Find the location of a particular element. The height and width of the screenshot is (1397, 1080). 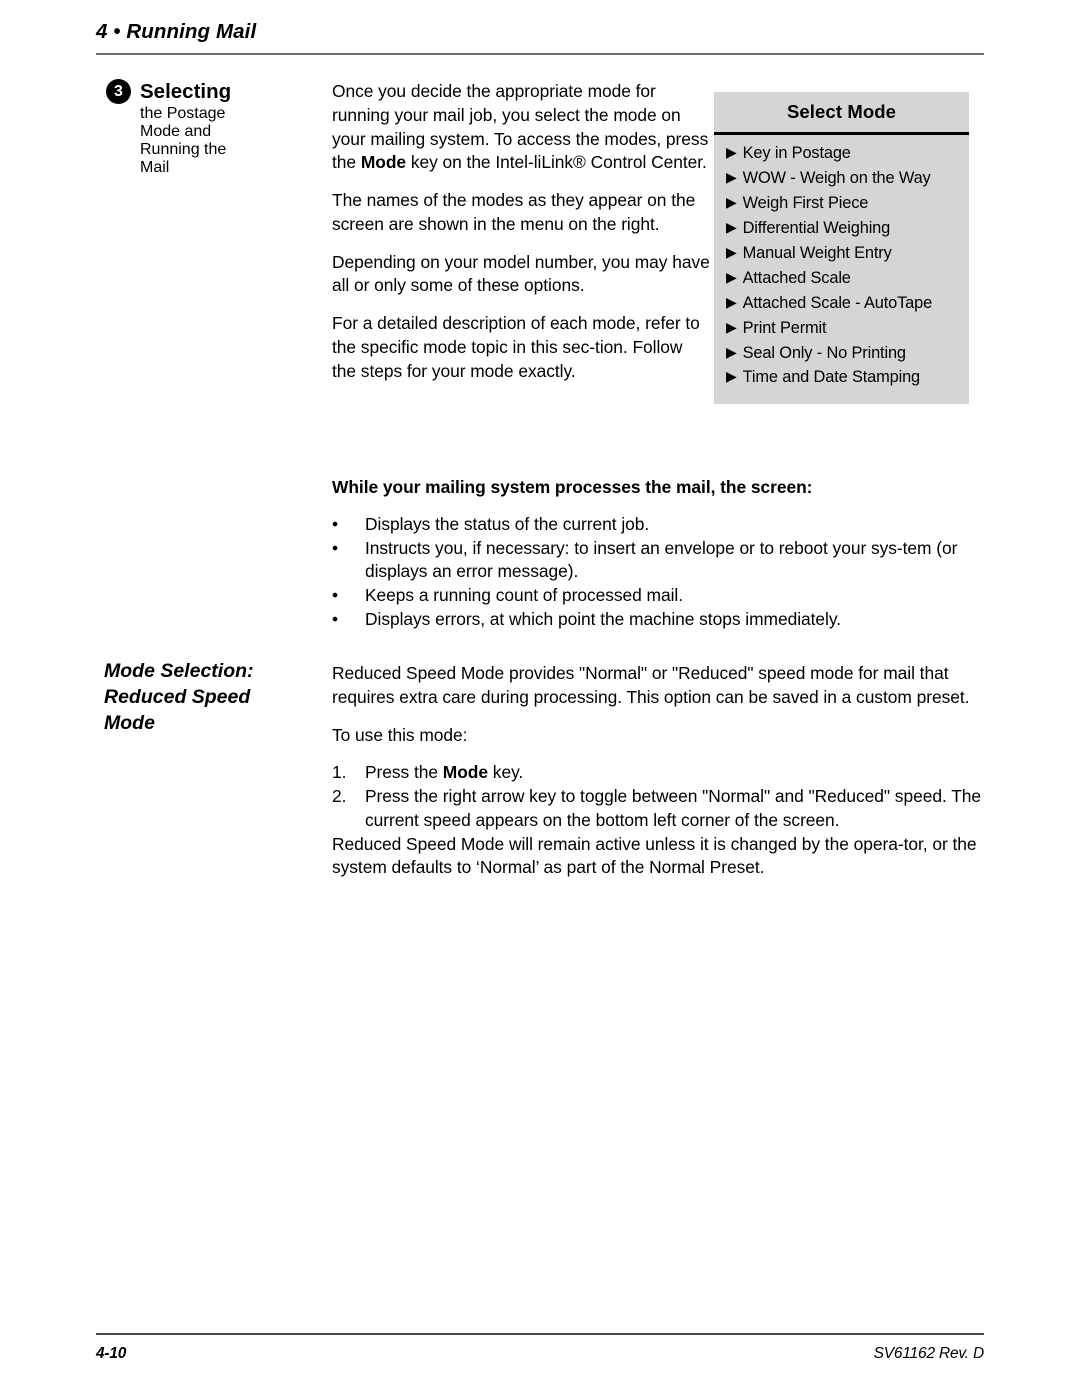

menu-item-seal-only: ▶ Seal Only - No Printing is located at coordinates (844, 353).